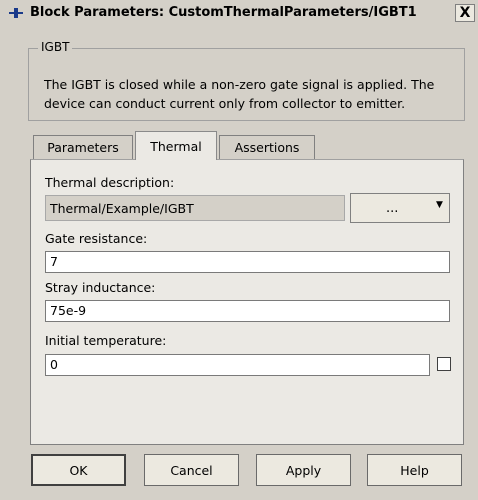 The width and height of the screenshot is (478, 500). Describe the element at coordinates (96, 238) in the screenshot. I see `gate-resistance-label: Gate resistance:` at that location.